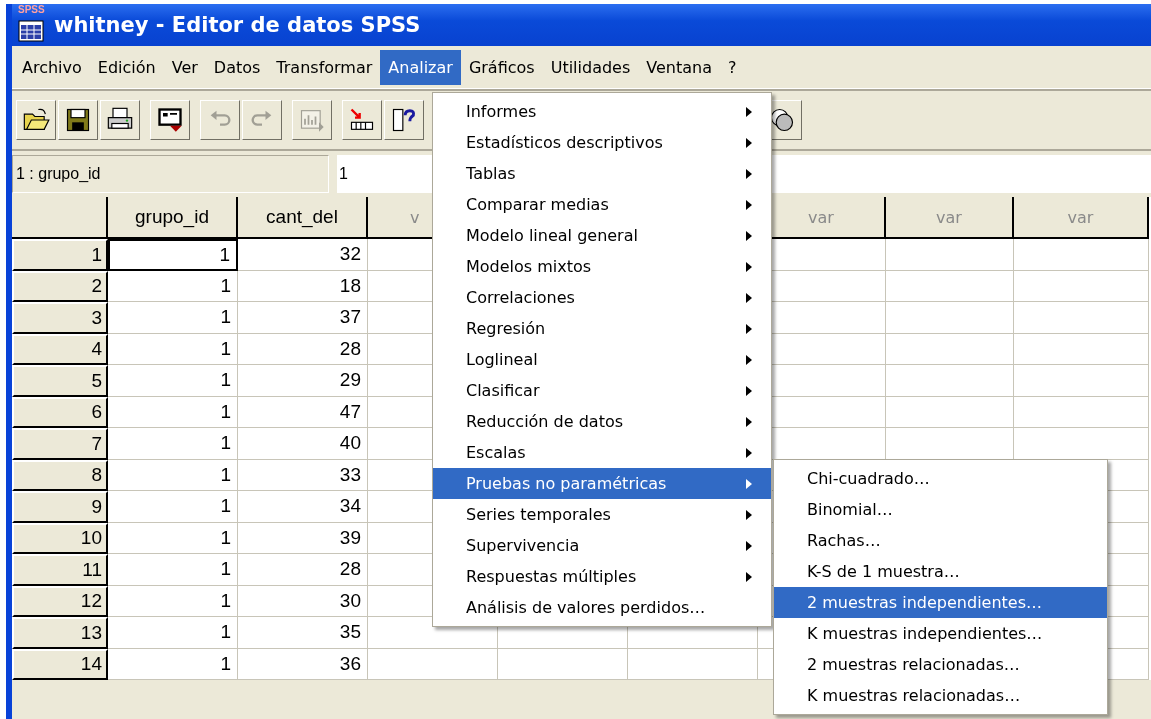 Image resolution: width=1151 pixels, height=719 pixels. Describe the element at coordinates (237, 25) in the screenshot. I see `window-title: whitney - Editor de datos SPSS` at that location.